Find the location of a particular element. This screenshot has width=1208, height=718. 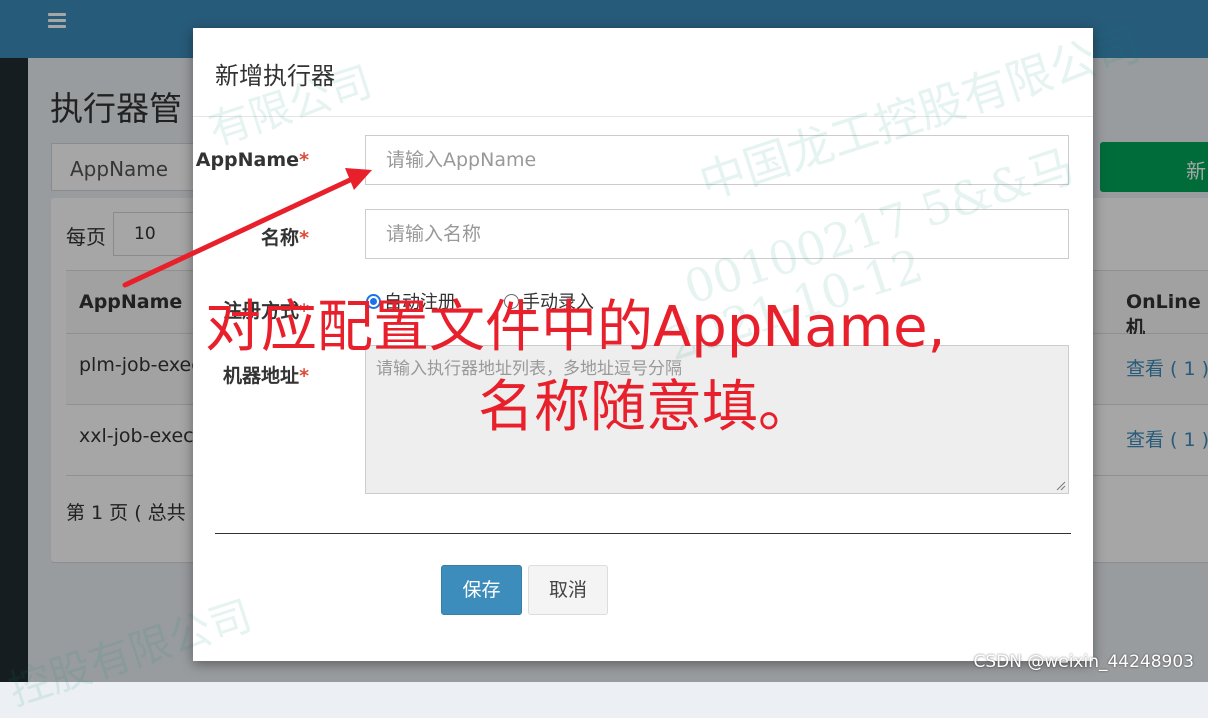

annotation-line-2: 名称随意填。 is located at coordinates (646, 407).